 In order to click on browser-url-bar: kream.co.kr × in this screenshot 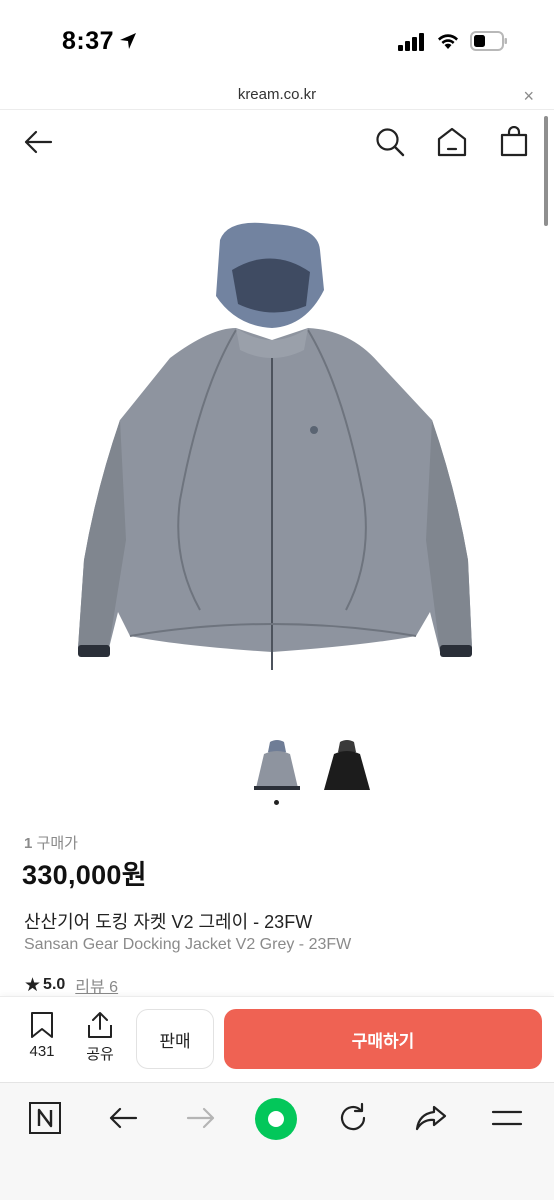, I will do `click(277, 95)`.